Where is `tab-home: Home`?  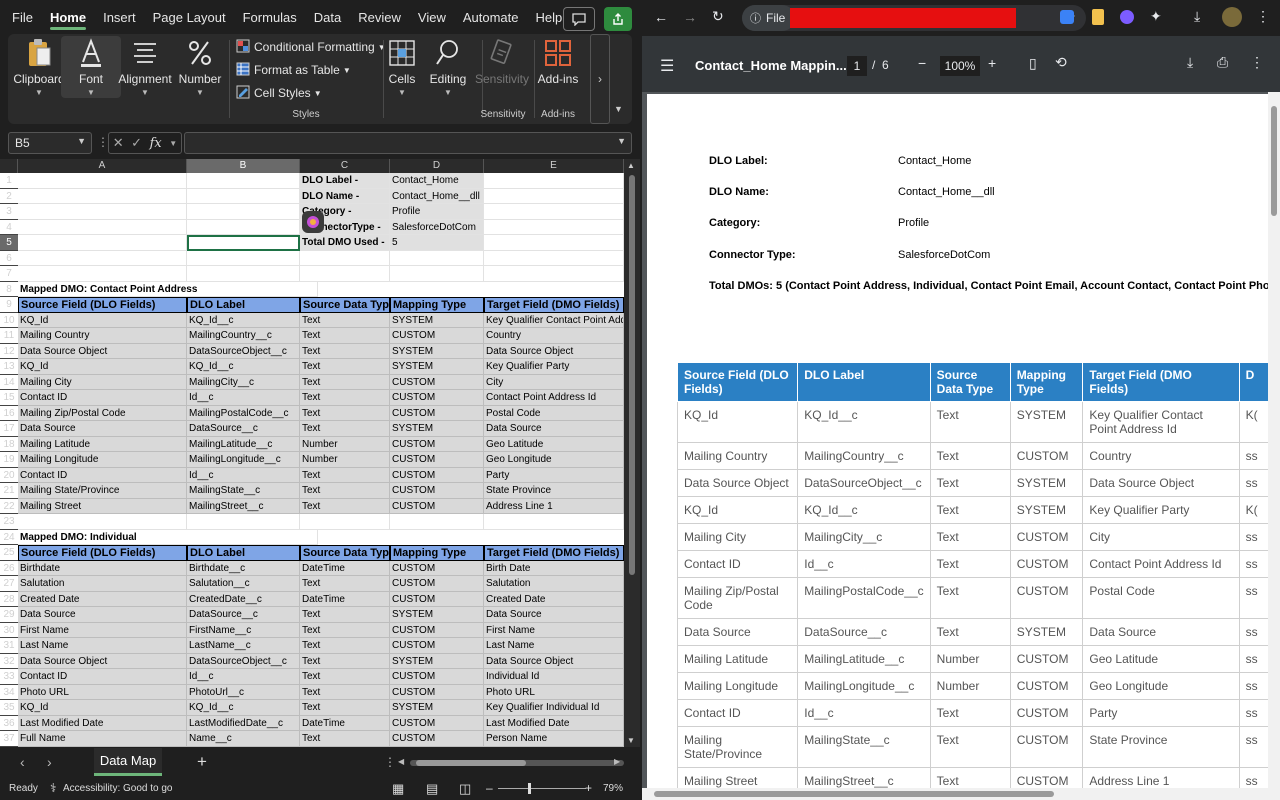
tab-home: Home is located at coordinates (68, 17).